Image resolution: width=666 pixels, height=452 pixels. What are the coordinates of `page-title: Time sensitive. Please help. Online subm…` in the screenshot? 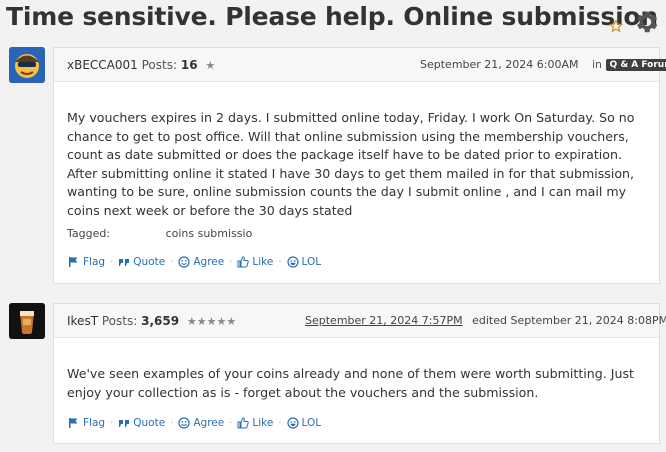 It's located at (332, 16).